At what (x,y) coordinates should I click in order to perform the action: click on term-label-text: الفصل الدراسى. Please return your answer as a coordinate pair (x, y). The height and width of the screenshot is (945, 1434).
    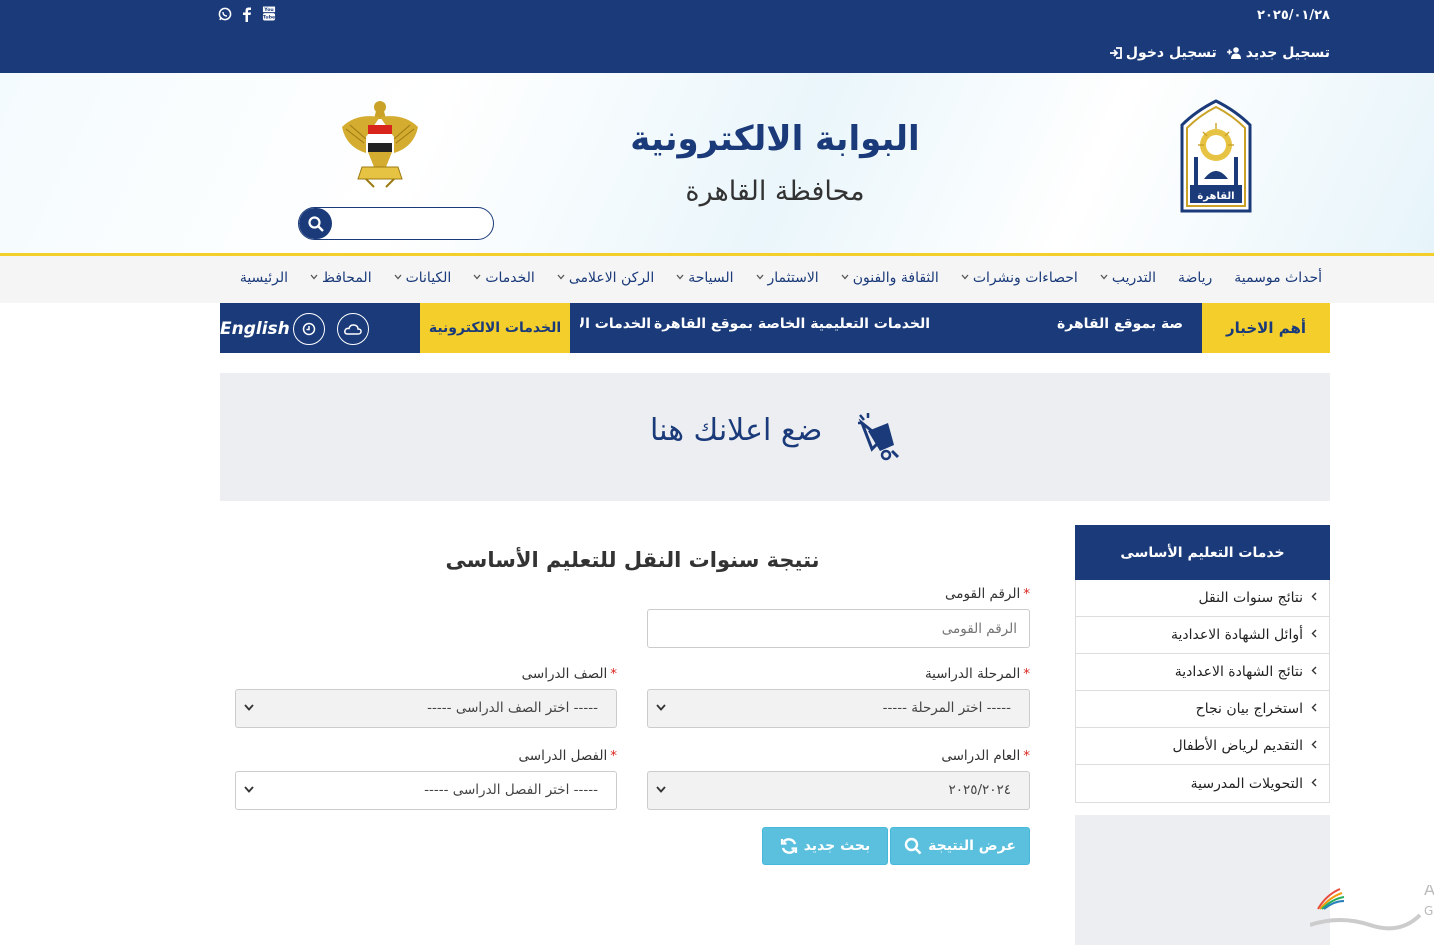
    Looking at the image, I should click on (563, 756).